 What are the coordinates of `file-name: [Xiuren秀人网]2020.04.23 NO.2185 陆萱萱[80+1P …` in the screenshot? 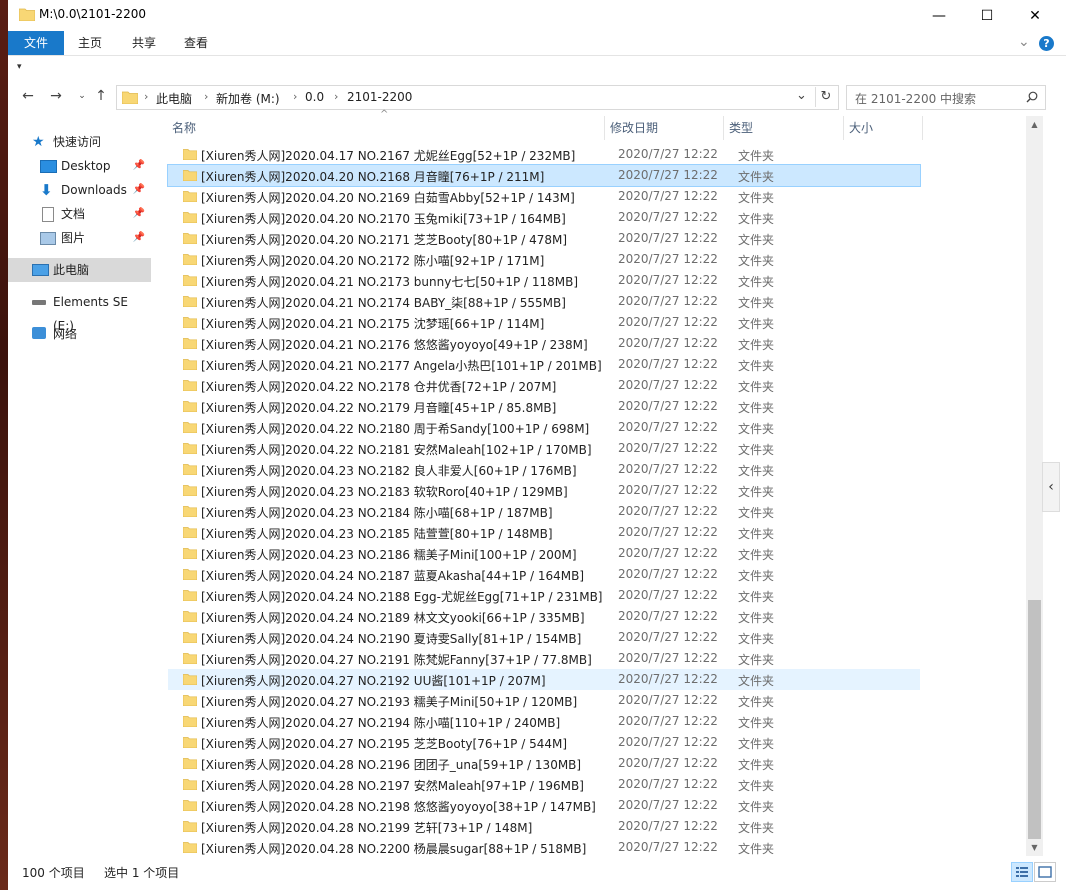 It's located at (377, 534).